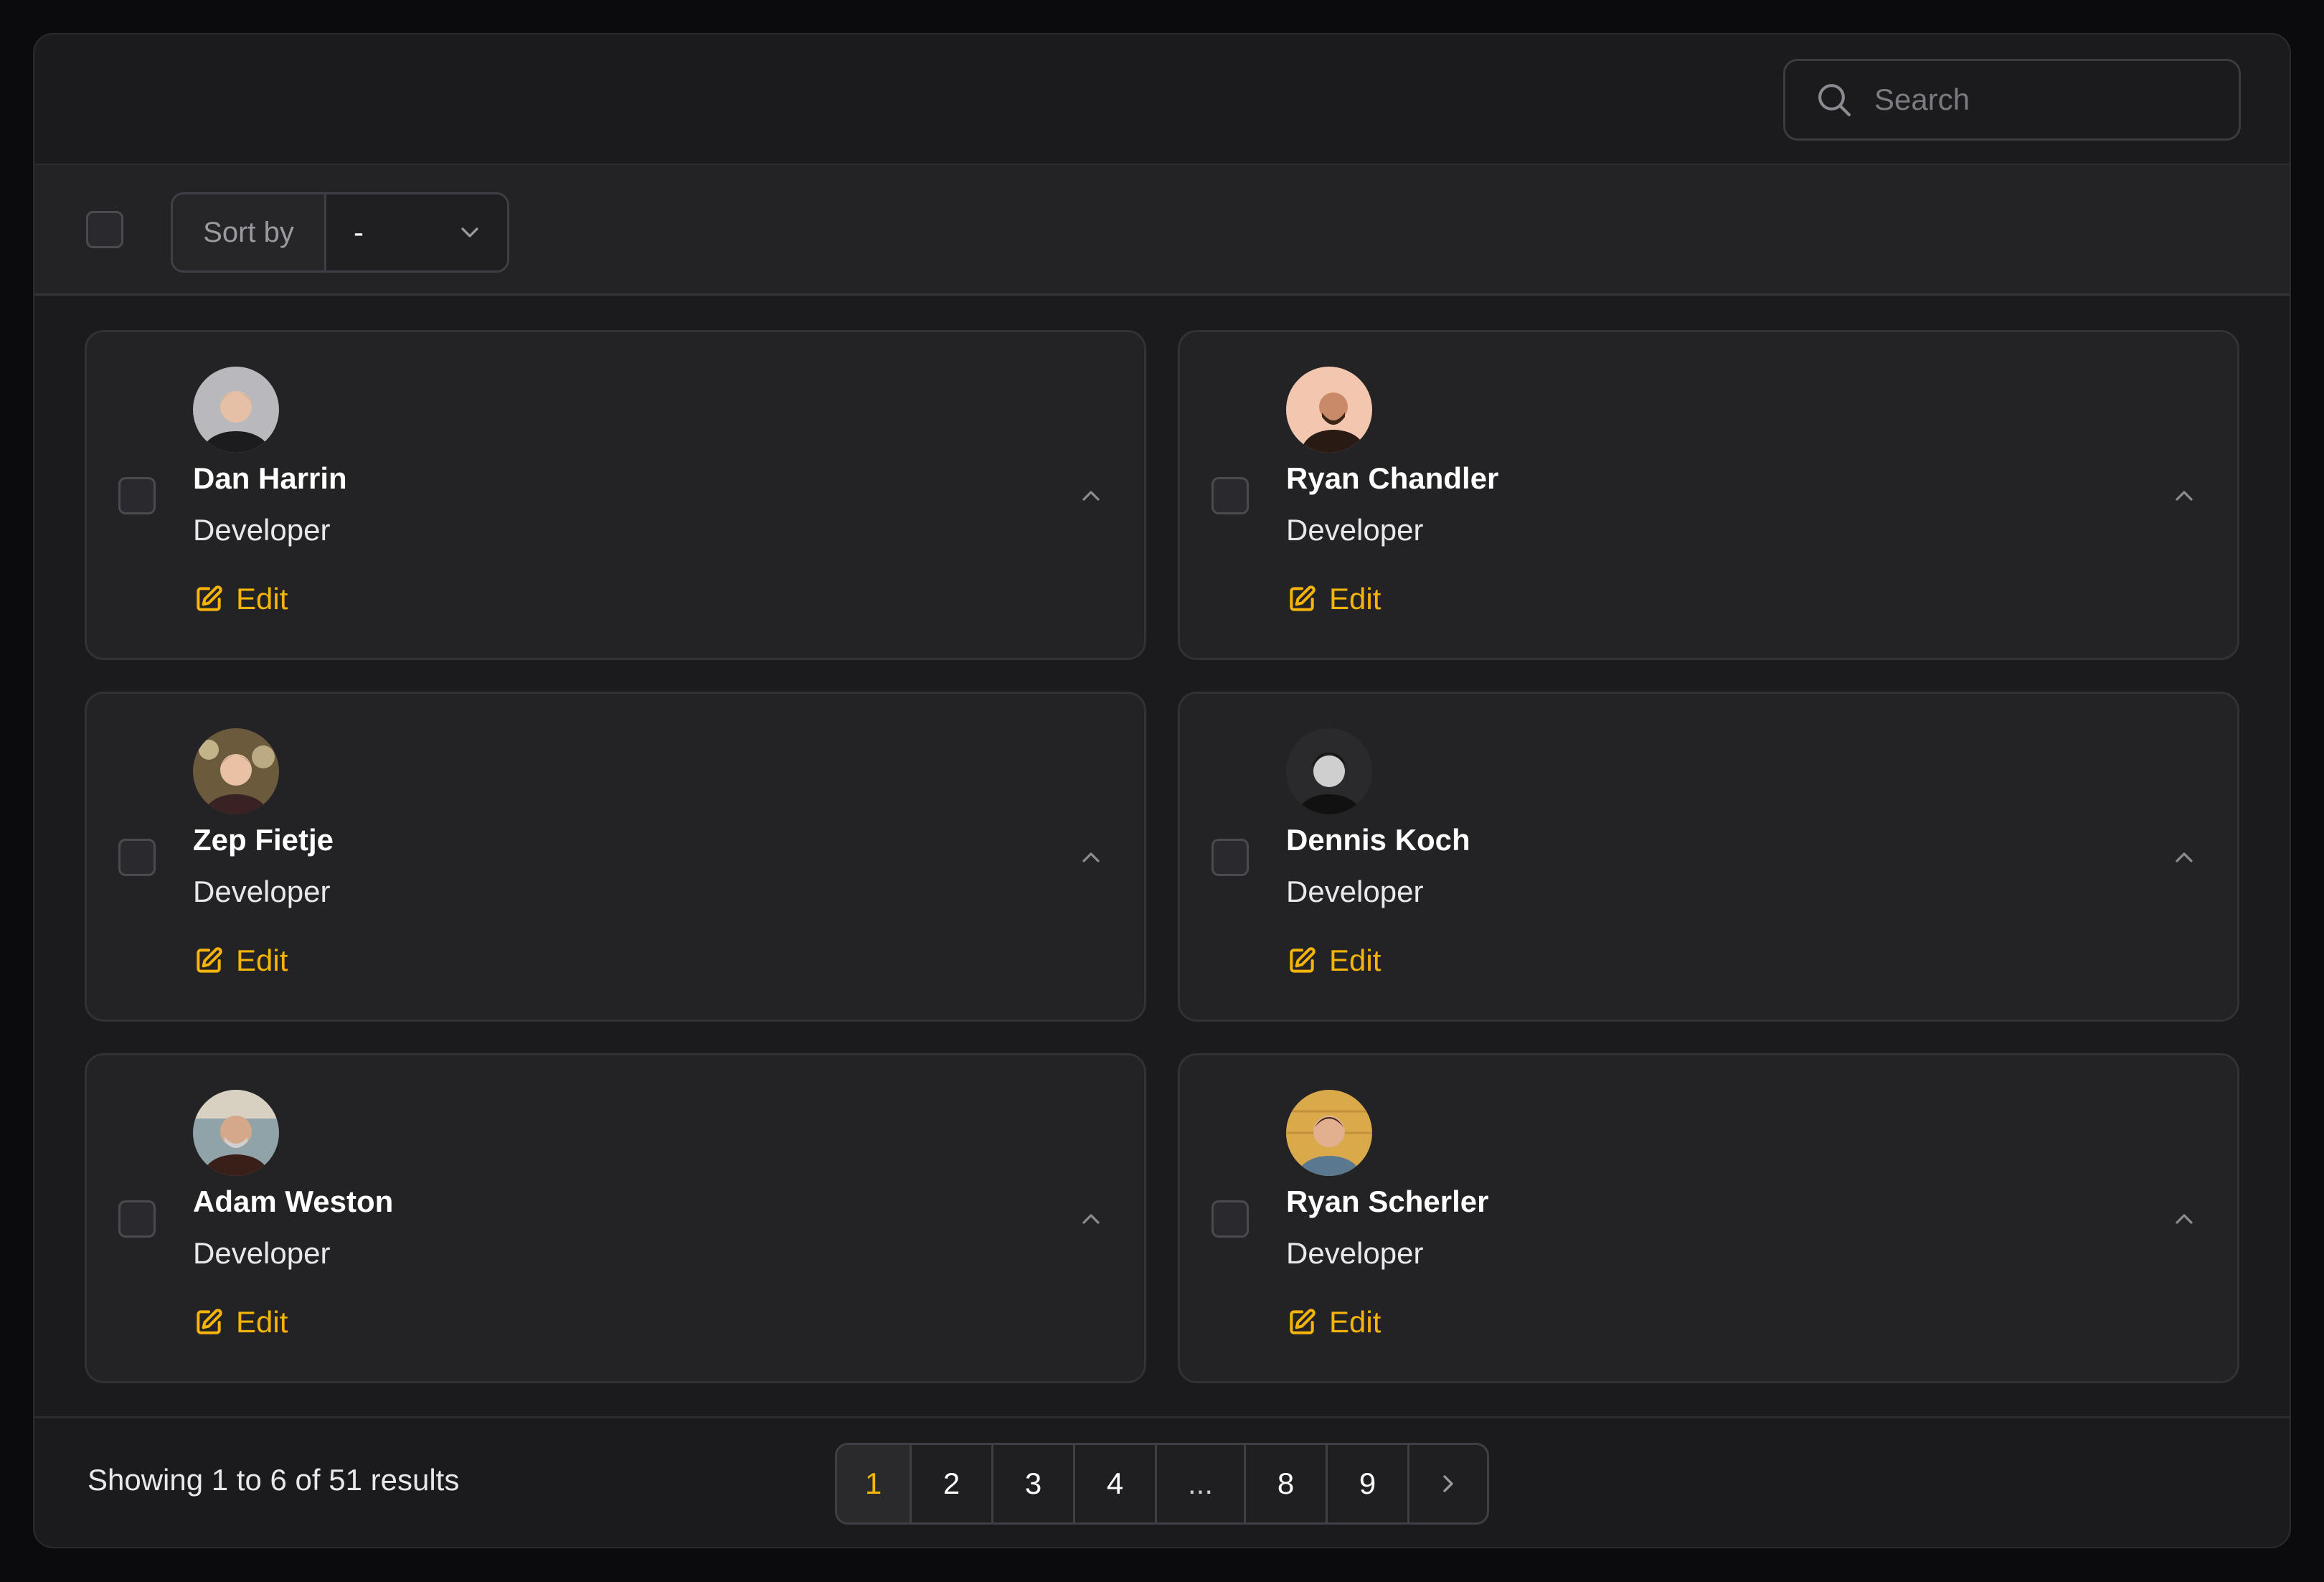  I want to click on card-name: Dennis Koch, so click(1378, 840).